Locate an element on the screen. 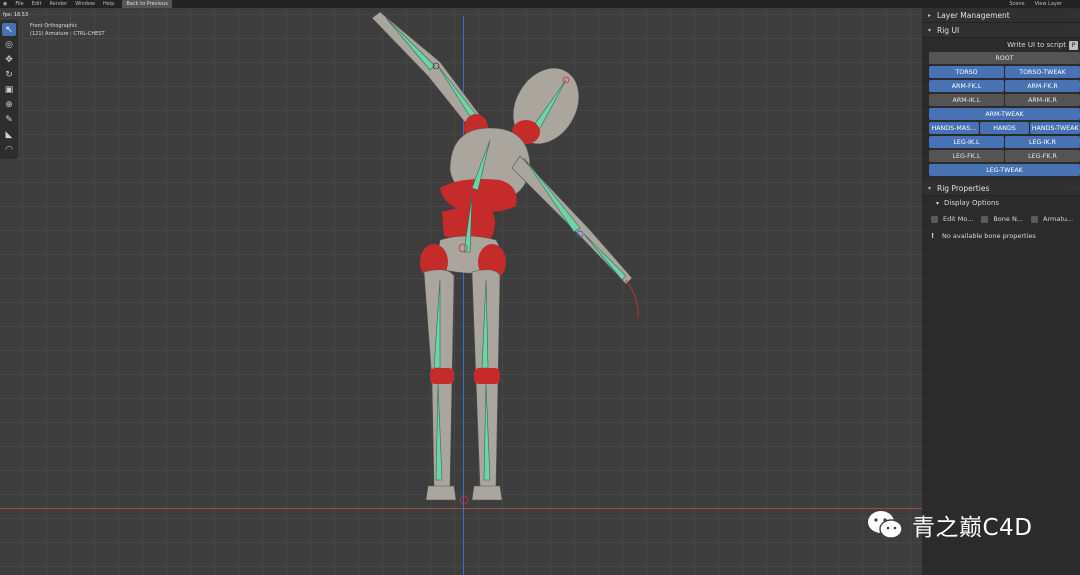  rig-button-row: ARM-IK.L ARM-IK.R is located at coordinates (1004, 100).